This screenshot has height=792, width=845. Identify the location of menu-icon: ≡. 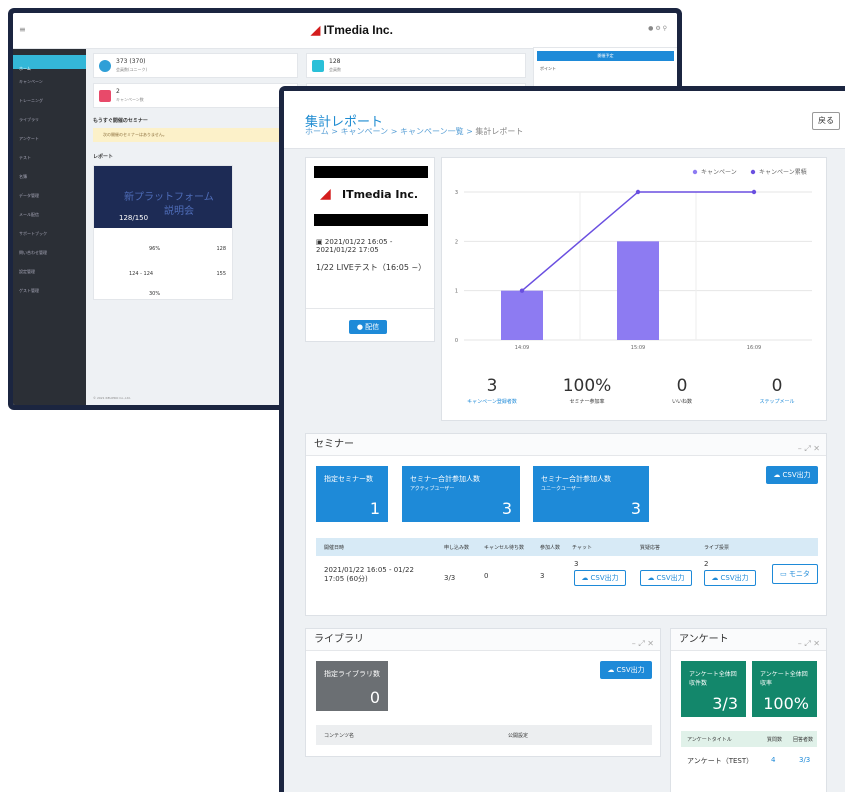
(22, 29).